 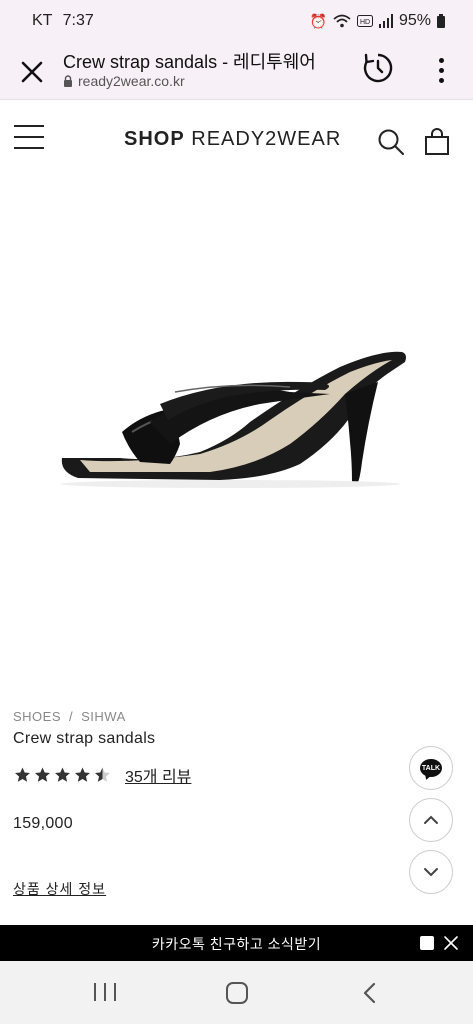 I want to click on status-left: KT 7:37, so click(x=63, y=21).